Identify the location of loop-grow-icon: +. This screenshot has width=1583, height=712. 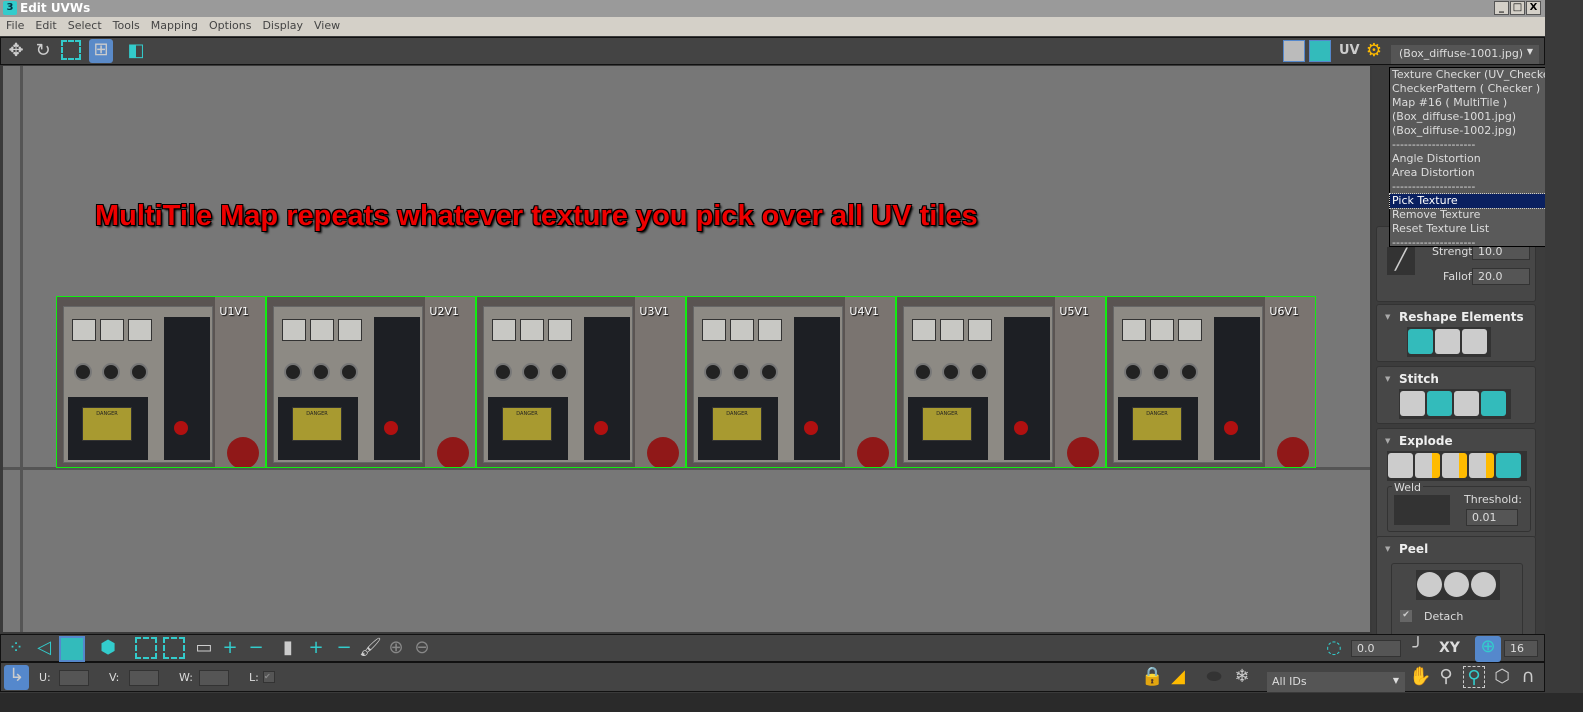
(230, 648).